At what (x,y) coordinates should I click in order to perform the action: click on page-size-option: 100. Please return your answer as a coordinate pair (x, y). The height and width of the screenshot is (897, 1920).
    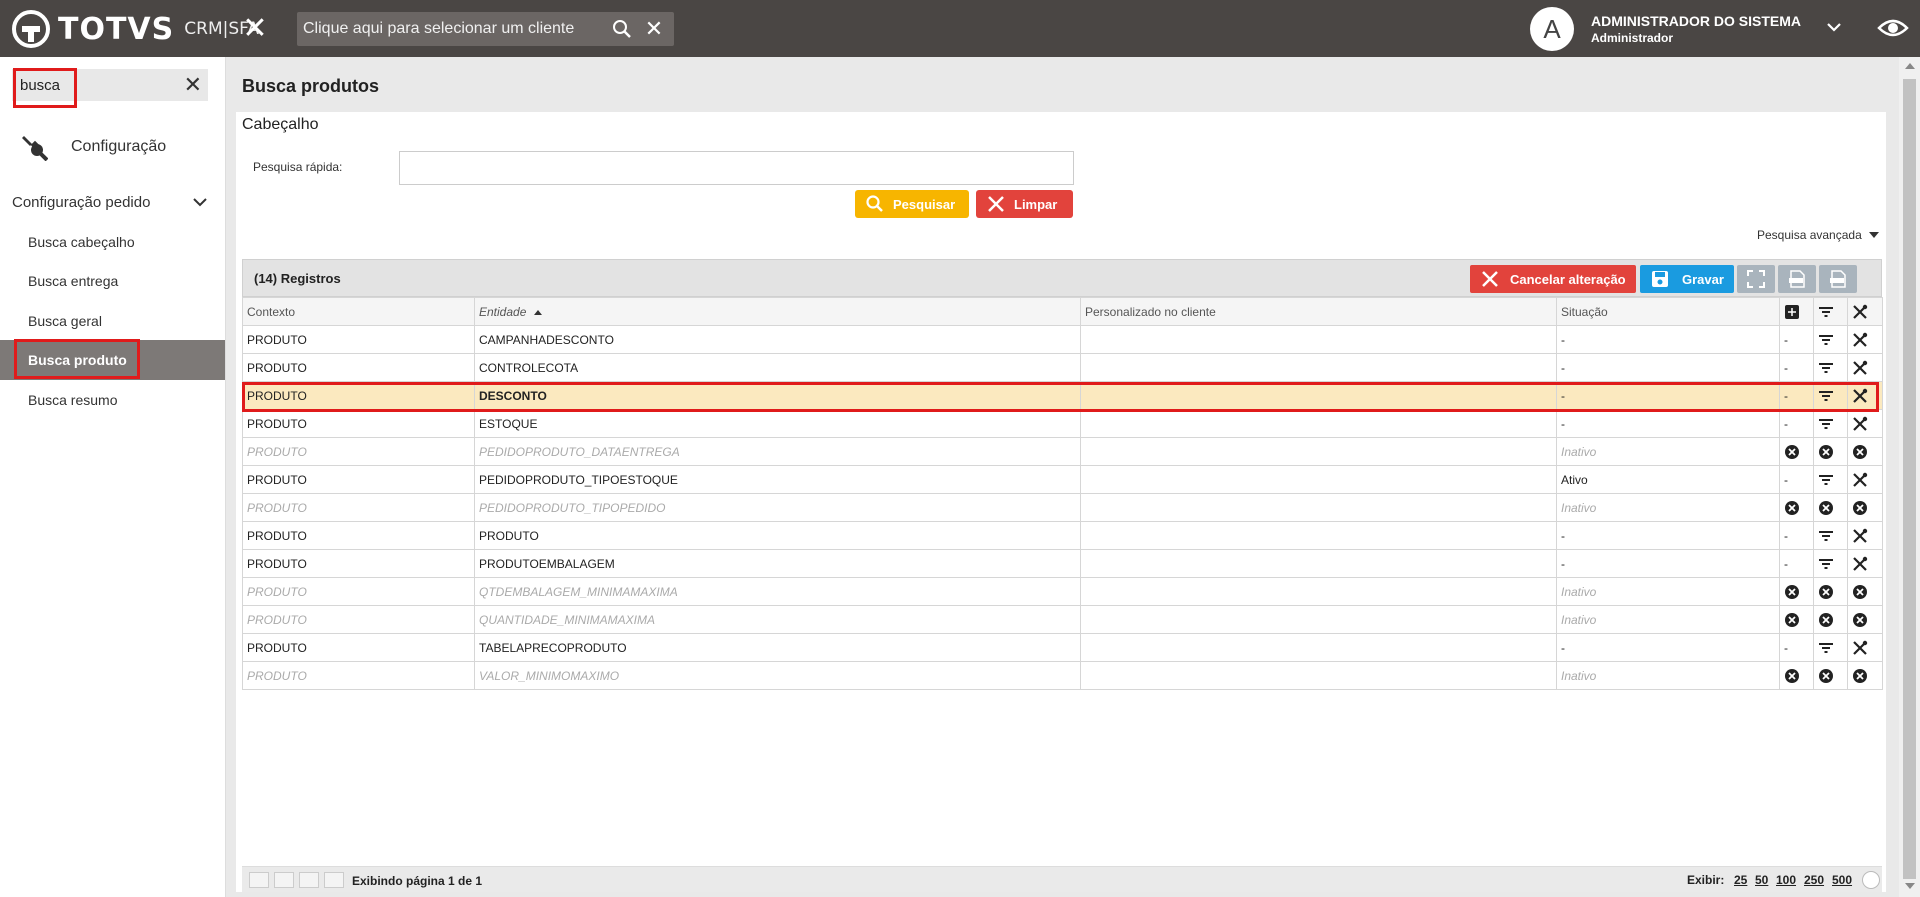
    Looking at the image, I should click on (1786, 880).